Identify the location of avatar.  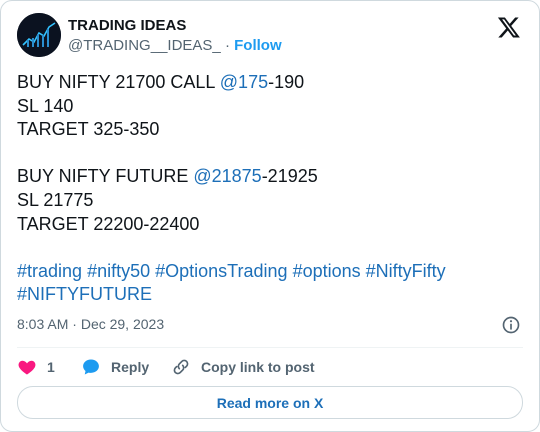
(39, 35).